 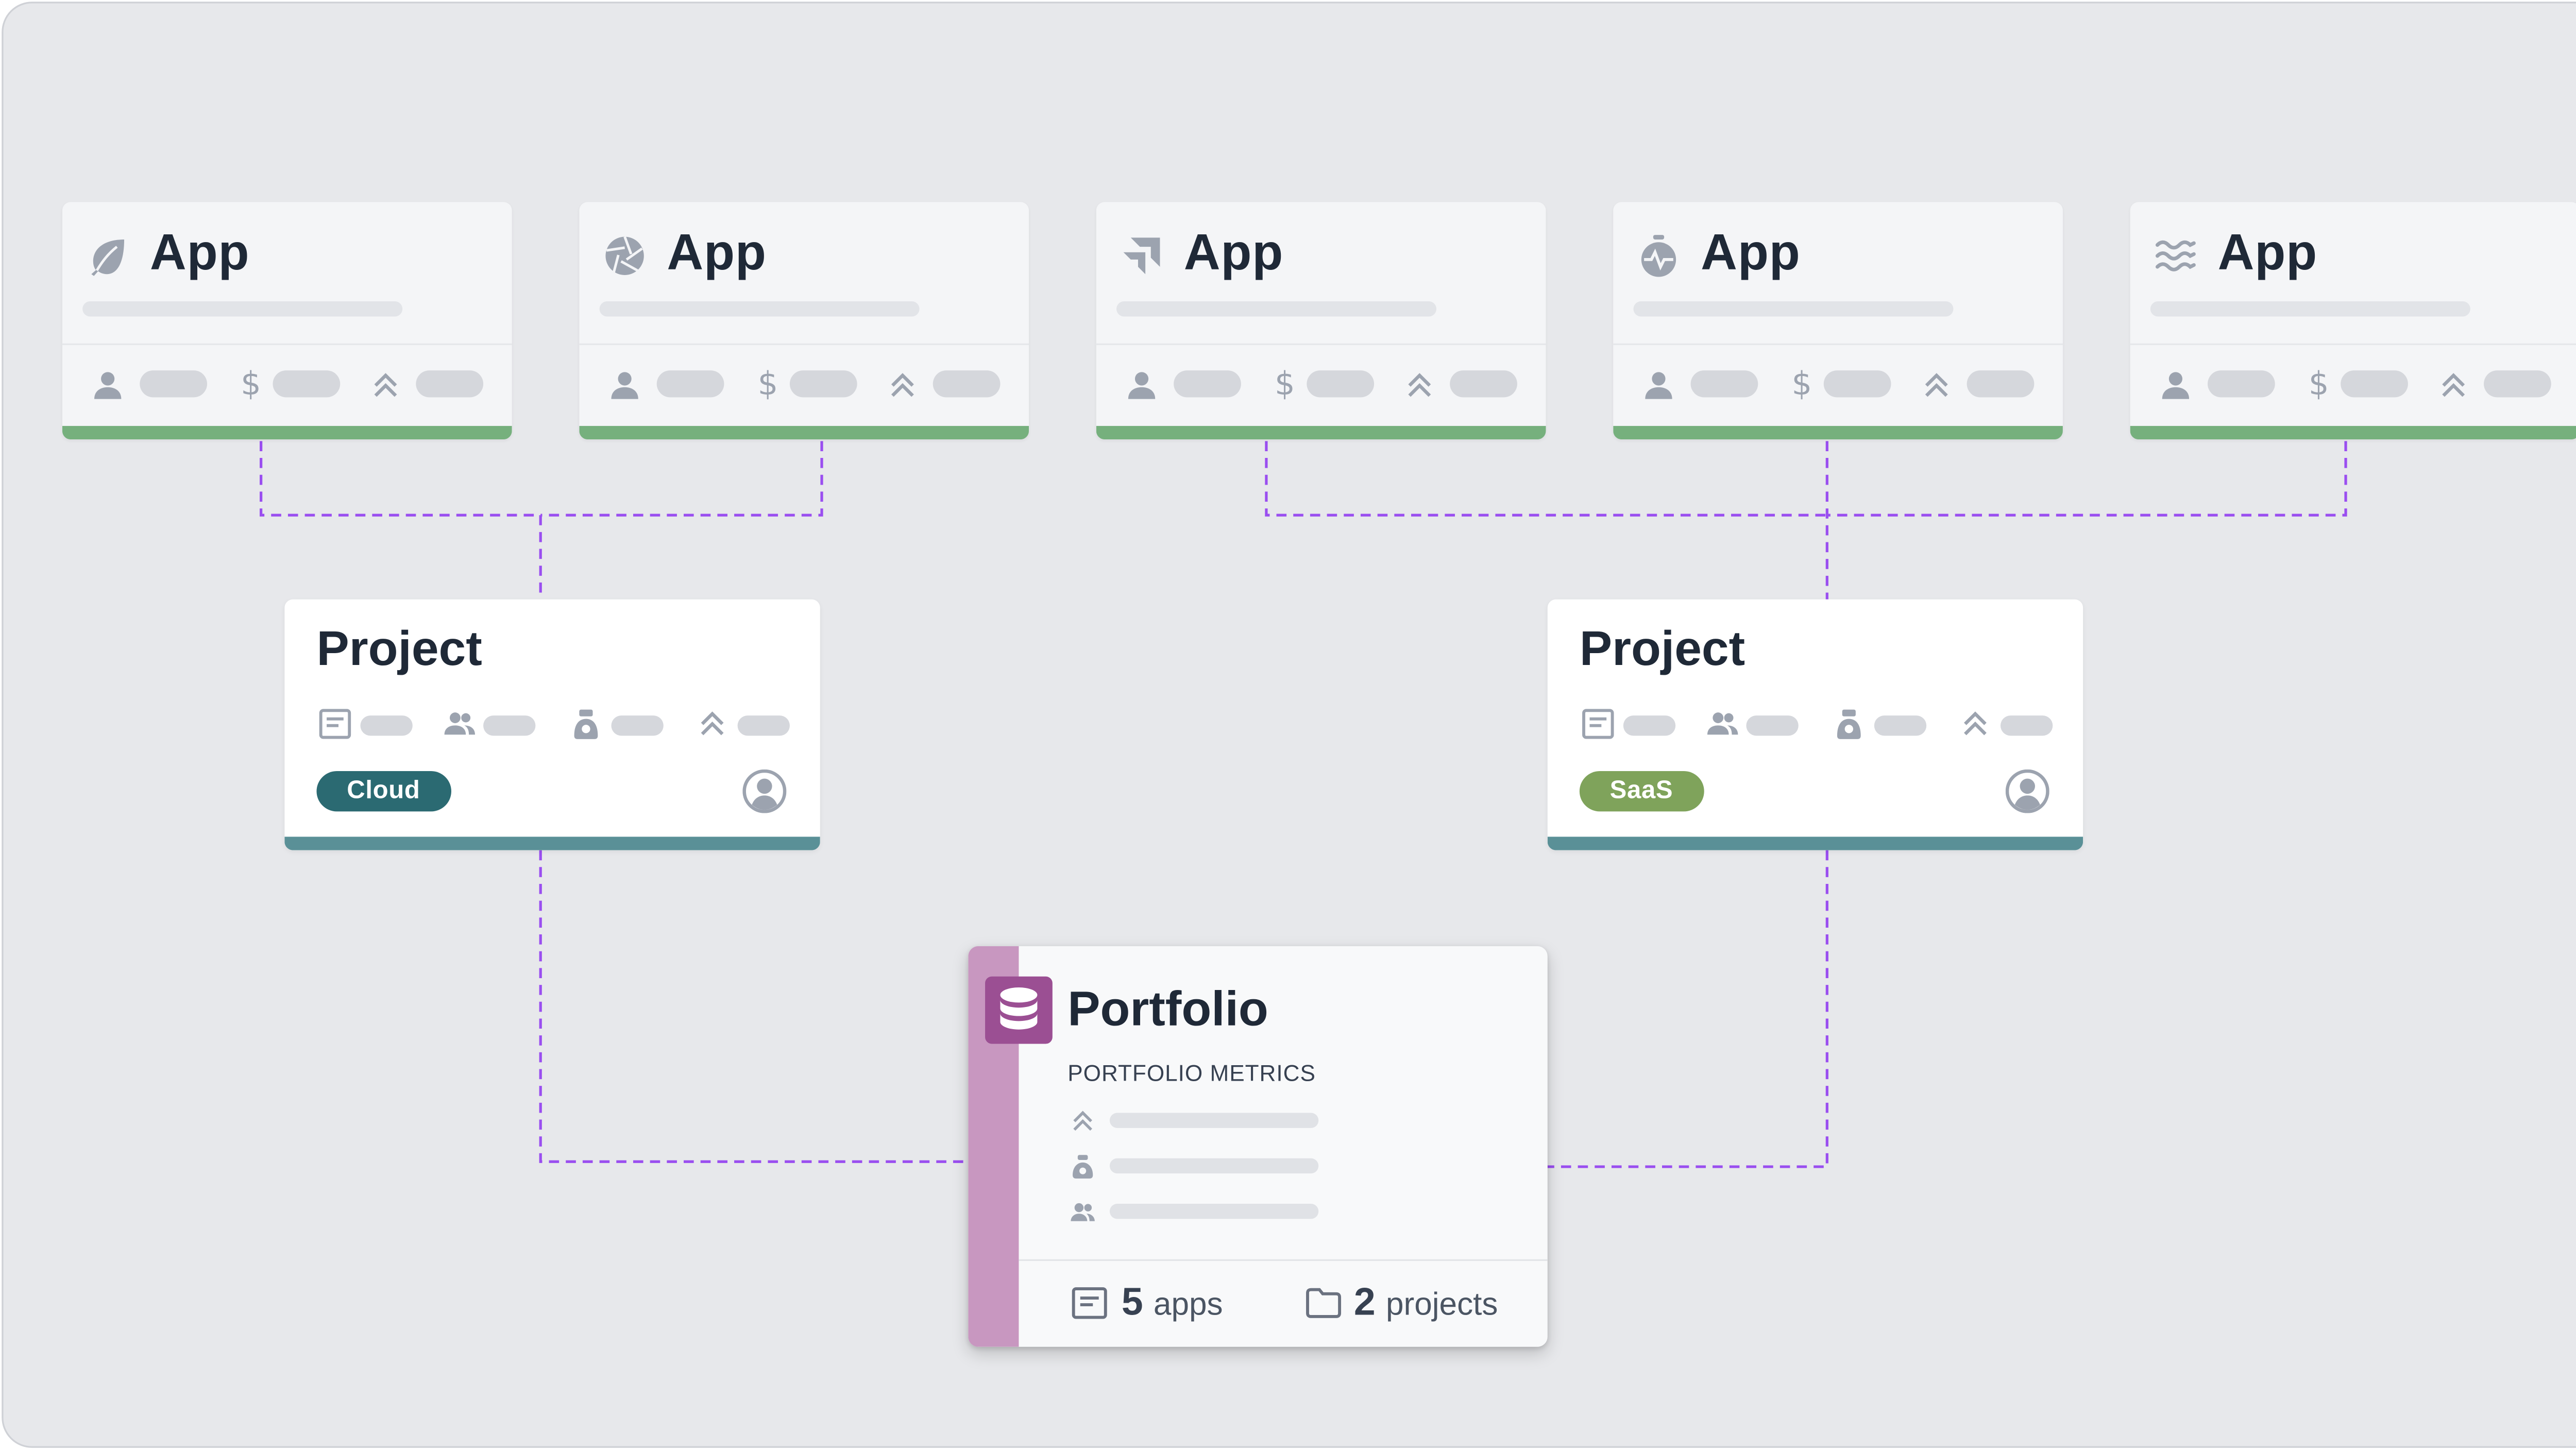 I want to click on projects-count: 2, so click(x=1364, y=1301).